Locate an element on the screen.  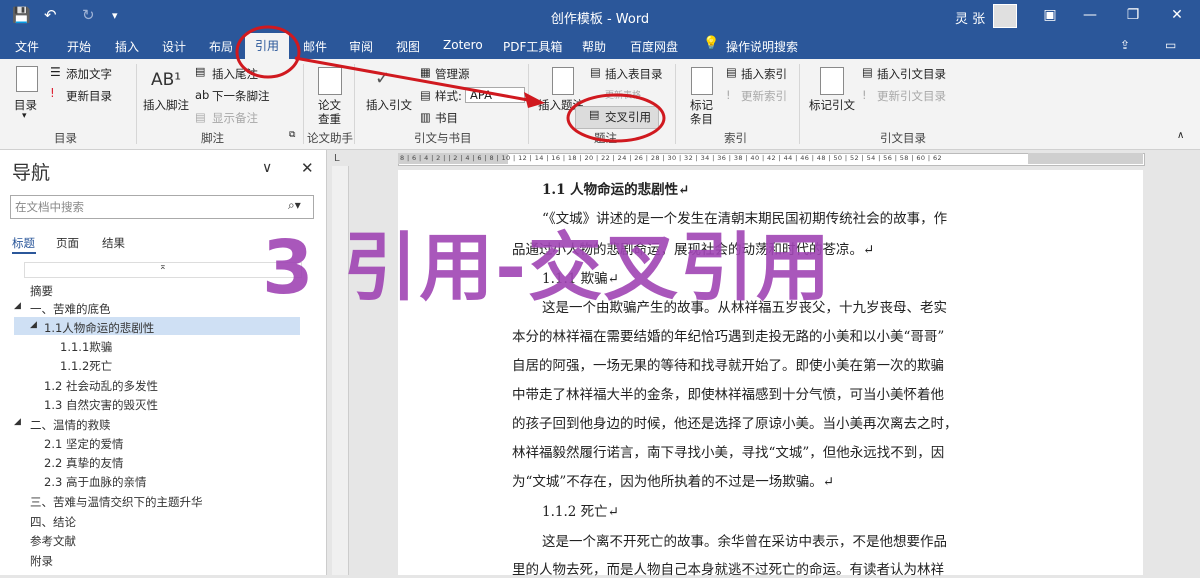
red-arrow-head is located at coordinates (534, 100).